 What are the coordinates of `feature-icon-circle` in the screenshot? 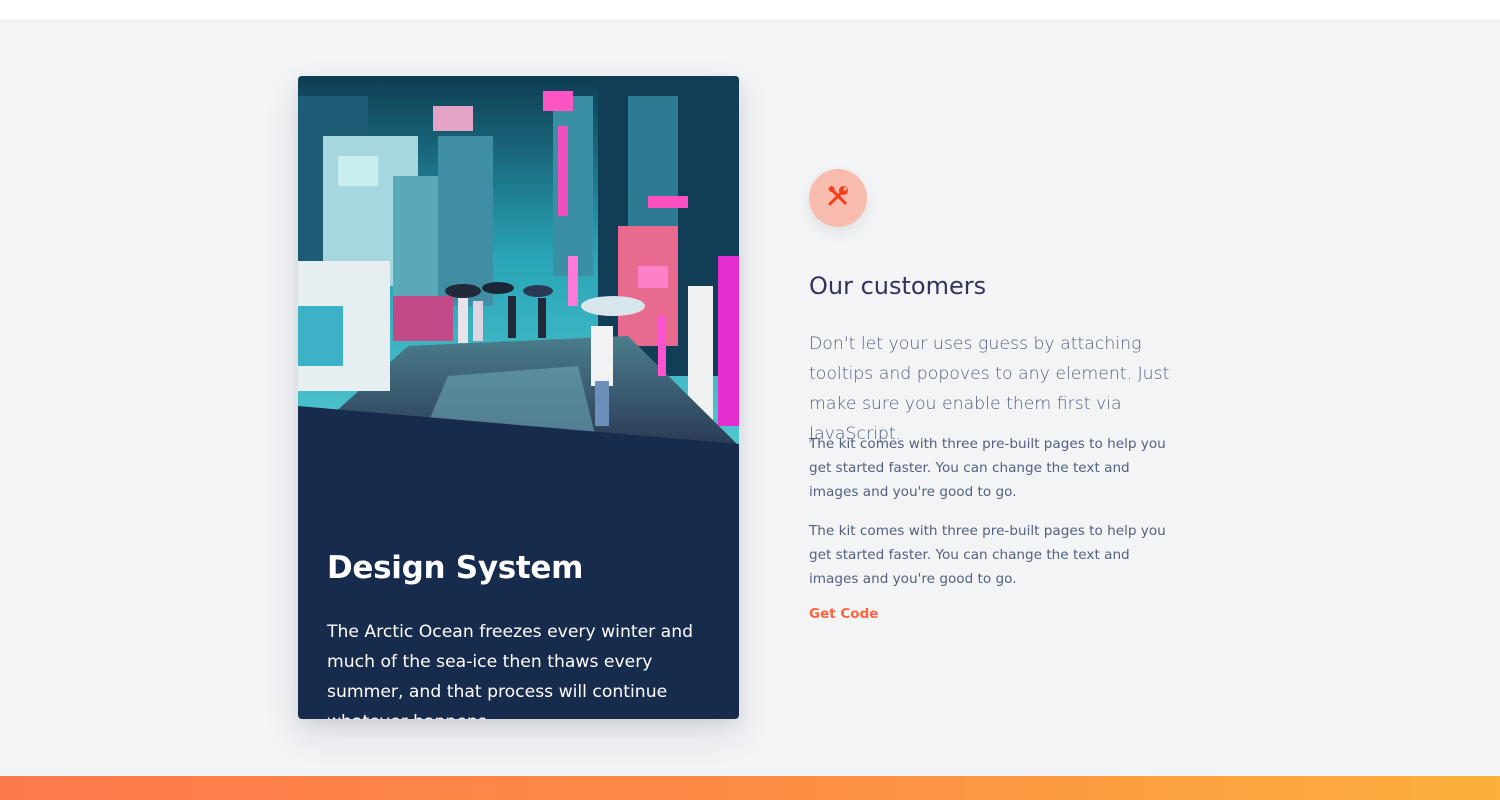 It's located at (838, 198).